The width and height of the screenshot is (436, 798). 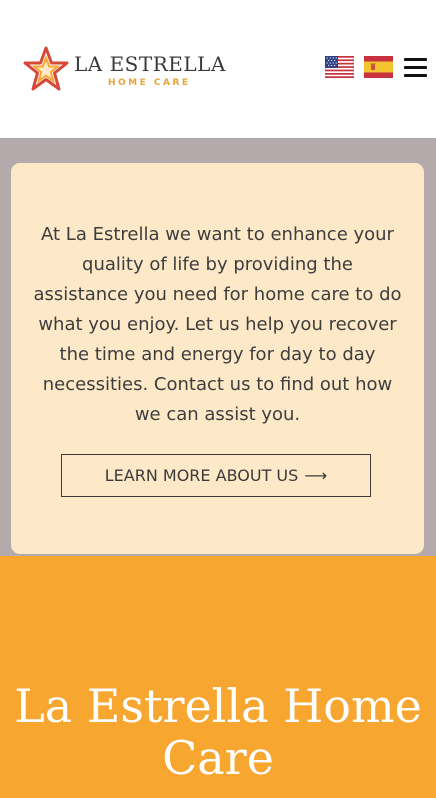 I want to click on brand-subtitle: HOME CARE, so click(x=149, y=83).